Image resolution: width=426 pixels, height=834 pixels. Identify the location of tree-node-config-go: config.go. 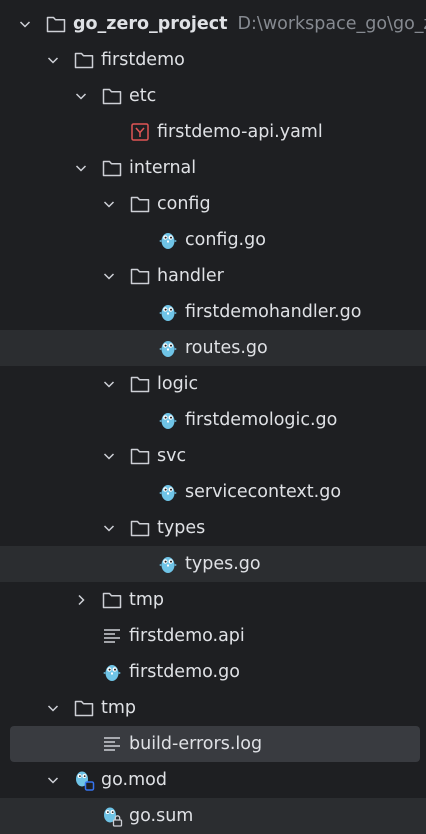
(213, 240).